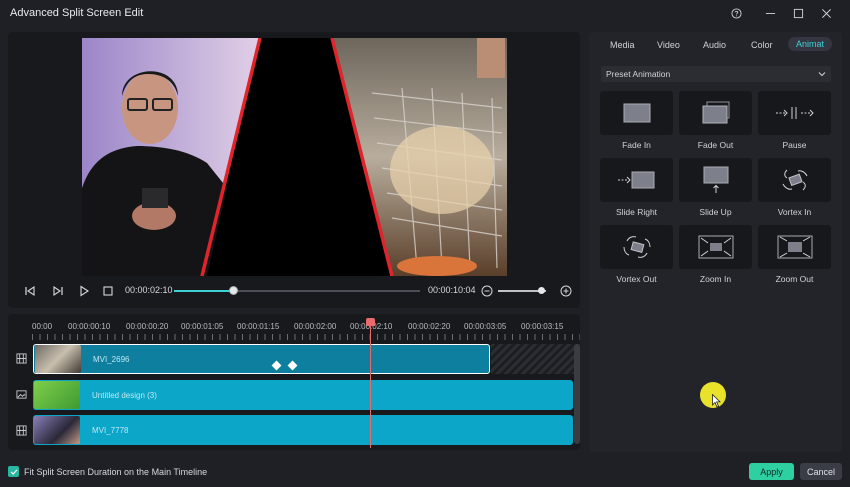 This screenshot has height=487, width=850. I want to click on dropdown-label: Preset Animation, so click(638, 74).